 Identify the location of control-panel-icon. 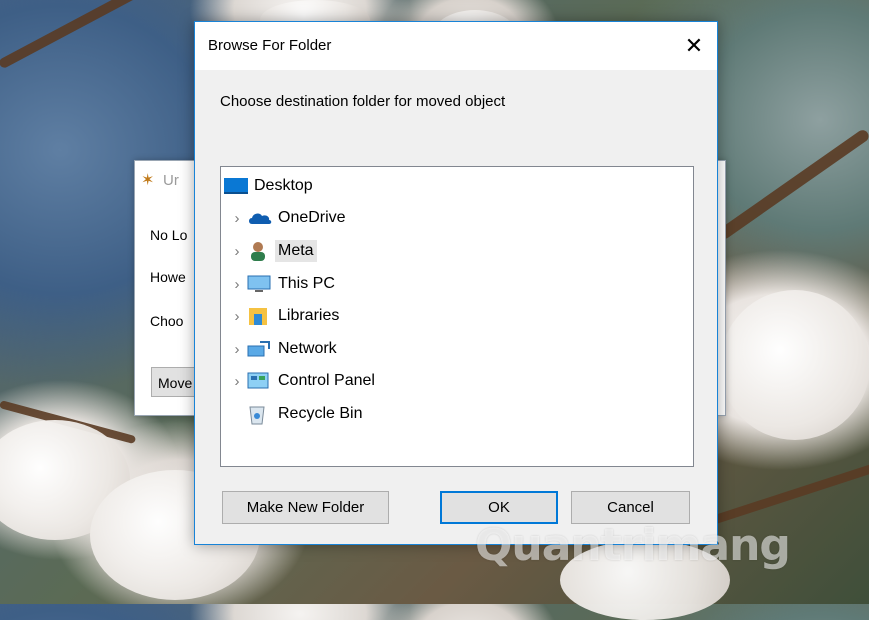
(261, 381).